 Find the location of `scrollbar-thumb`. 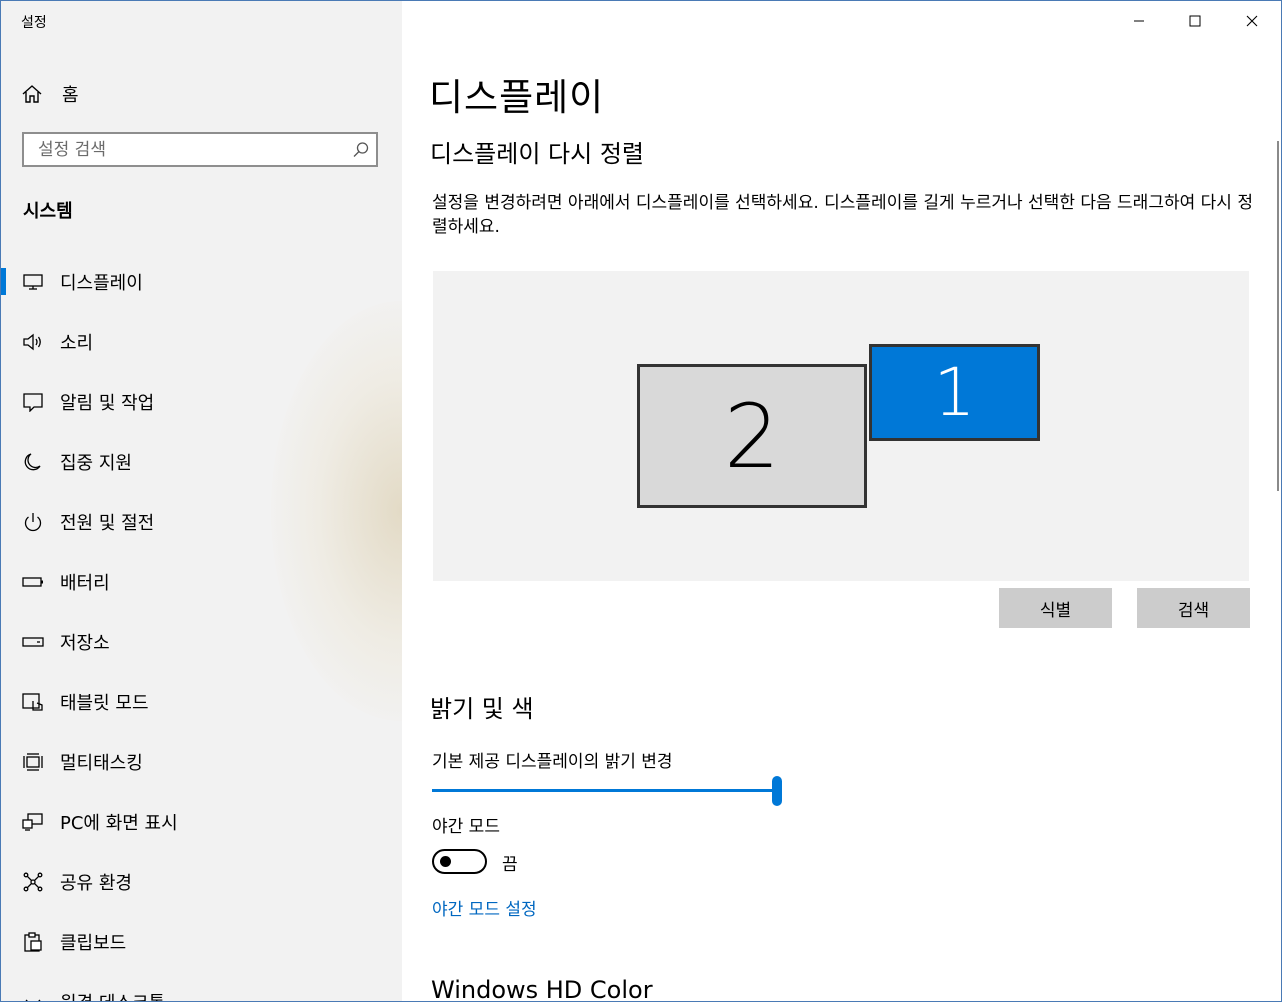

scrollbar-thumb is located at coordinates (1278, 316).